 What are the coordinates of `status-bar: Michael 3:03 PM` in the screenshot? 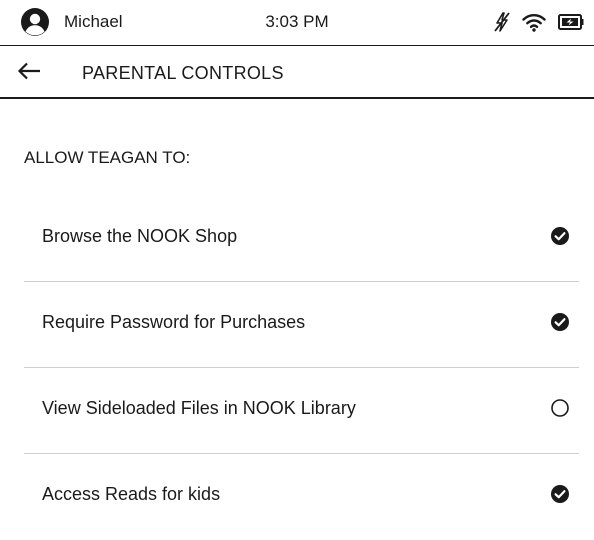 It's located at (297, 23).